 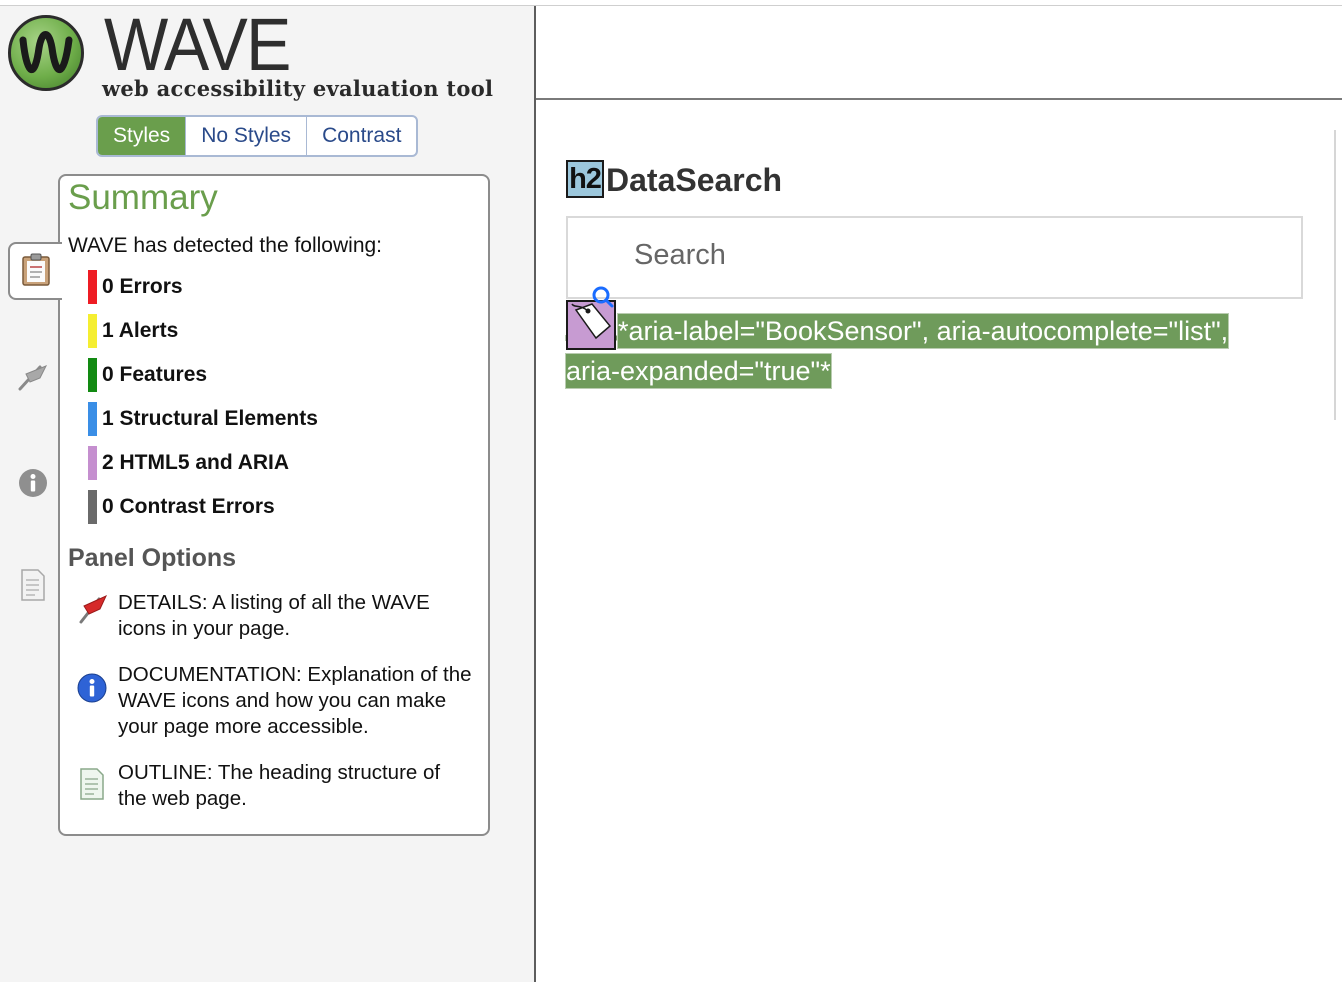 I want to click on alerts-color-bar, so click(x=92, y=331).